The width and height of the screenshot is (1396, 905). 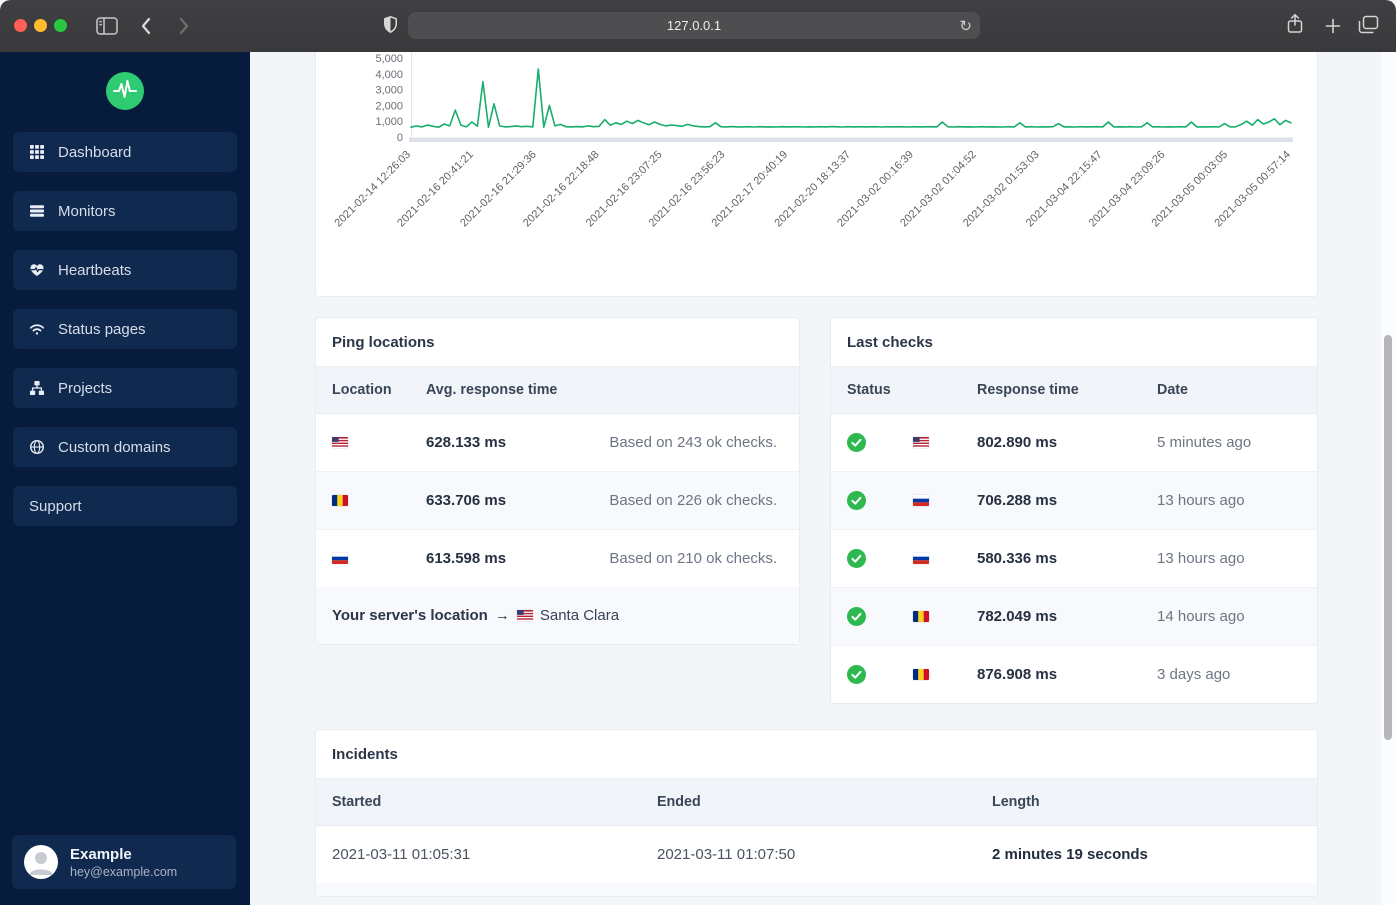 I want to click on card-title: Ping locations, so click(x=557, y=342).